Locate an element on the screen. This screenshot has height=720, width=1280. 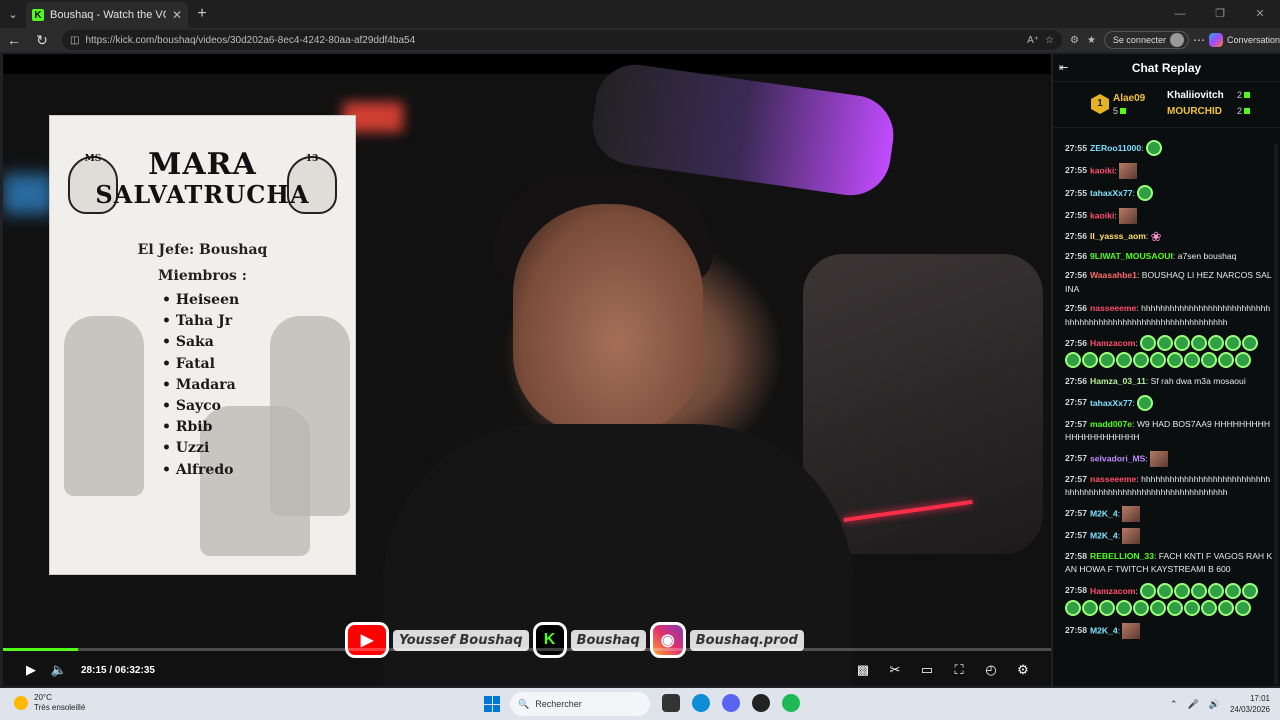
tray-chevron-icon: ⌃ is located at coordinates (1174, 704).